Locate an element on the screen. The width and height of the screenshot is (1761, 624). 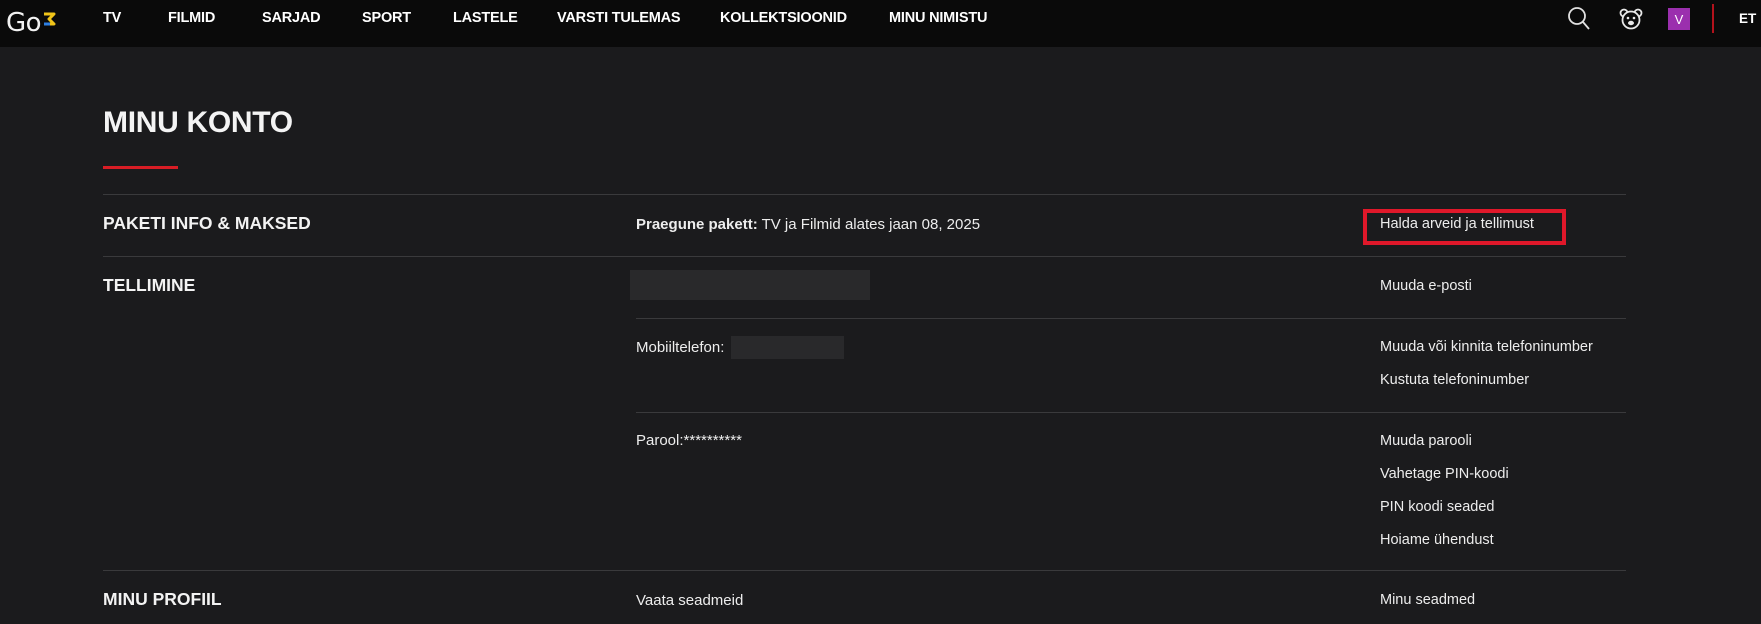
title-underline is located at coordinates (140, 167).